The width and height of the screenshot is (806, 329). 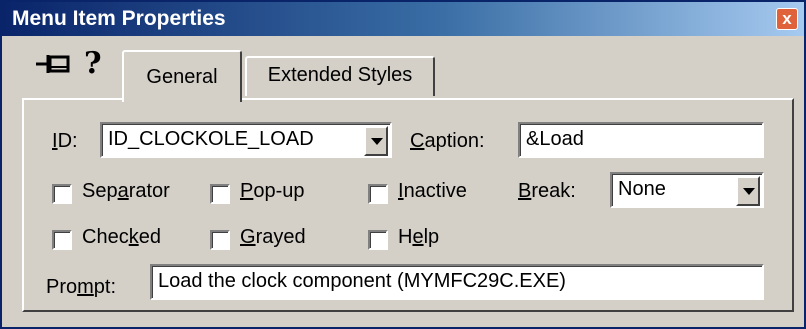 I want to click on tab-extended-styles: Extended Styles, so click(x=340, y=76).